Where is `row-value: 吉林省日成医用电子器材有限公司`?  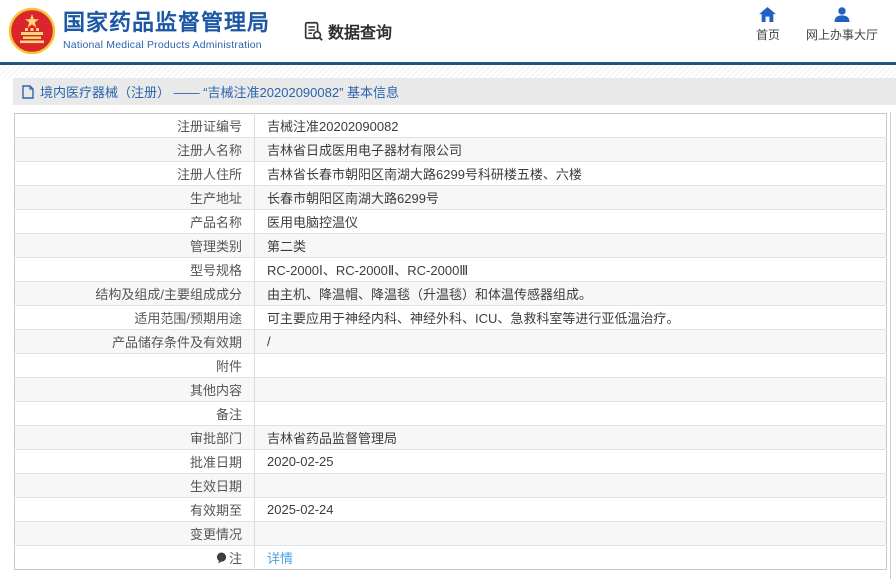 row-value: 吉林省日成医用电子器材有限公司 is located at coordinates (570, 149).